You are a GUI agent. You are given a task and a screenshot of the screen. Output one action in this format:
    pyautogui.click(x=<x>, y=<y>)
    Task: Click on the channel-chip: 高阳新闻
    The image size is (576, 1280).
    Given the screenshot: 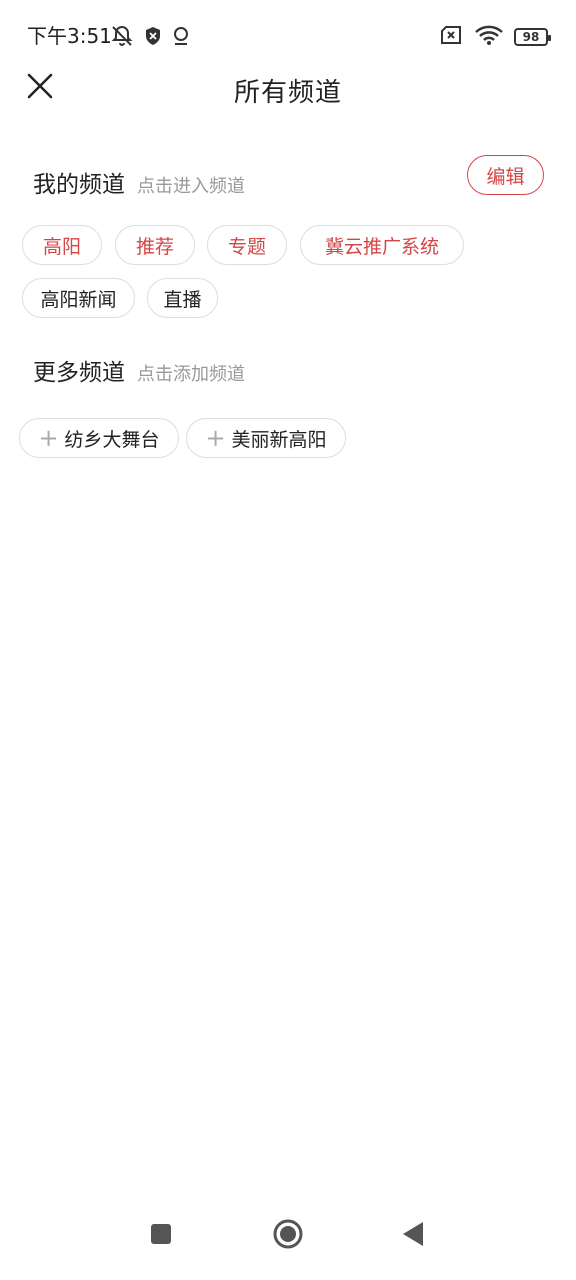 What is the action you would take?
    pyautogui.click(x=78, y=298)
    